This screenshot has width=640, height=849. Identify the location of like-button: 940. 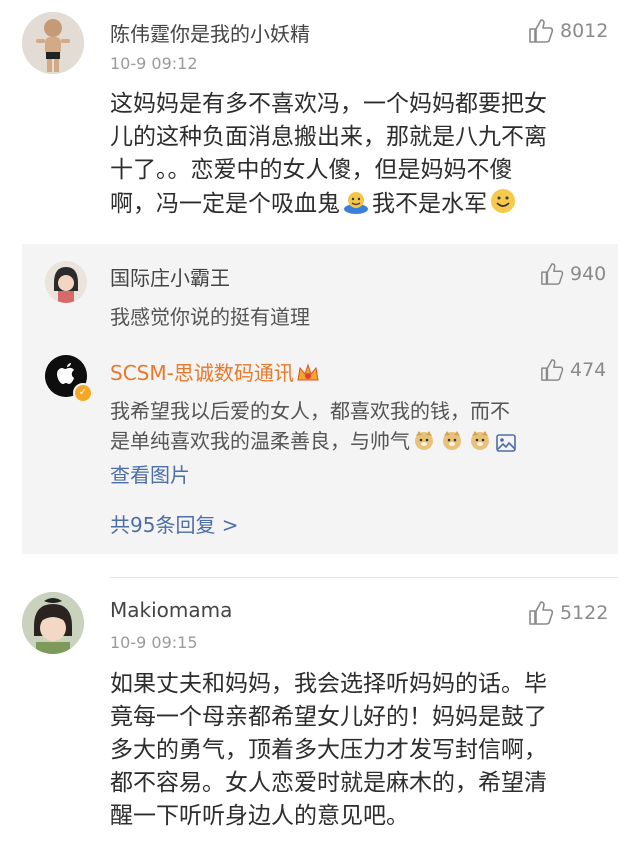
(573, 274).